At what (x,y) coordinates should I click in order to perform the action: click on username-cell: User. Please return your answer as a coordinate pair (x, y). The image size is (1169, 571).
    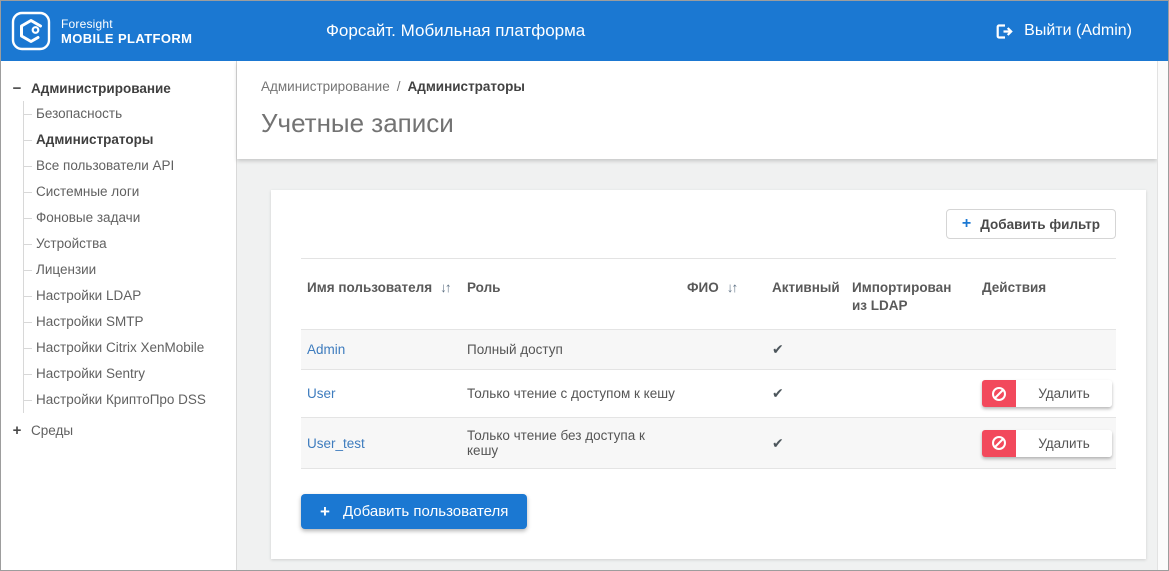
    Looking at the image, I should click on (381, 394).